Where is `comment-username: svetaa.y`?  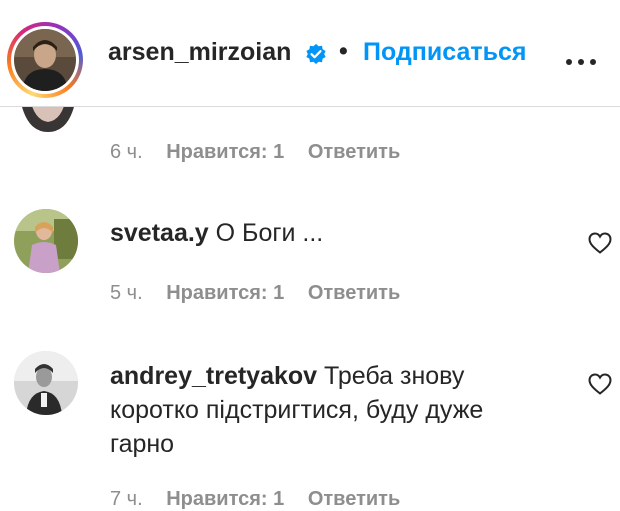
comment-username: svetaa.y is located at coordinates (159, 233).